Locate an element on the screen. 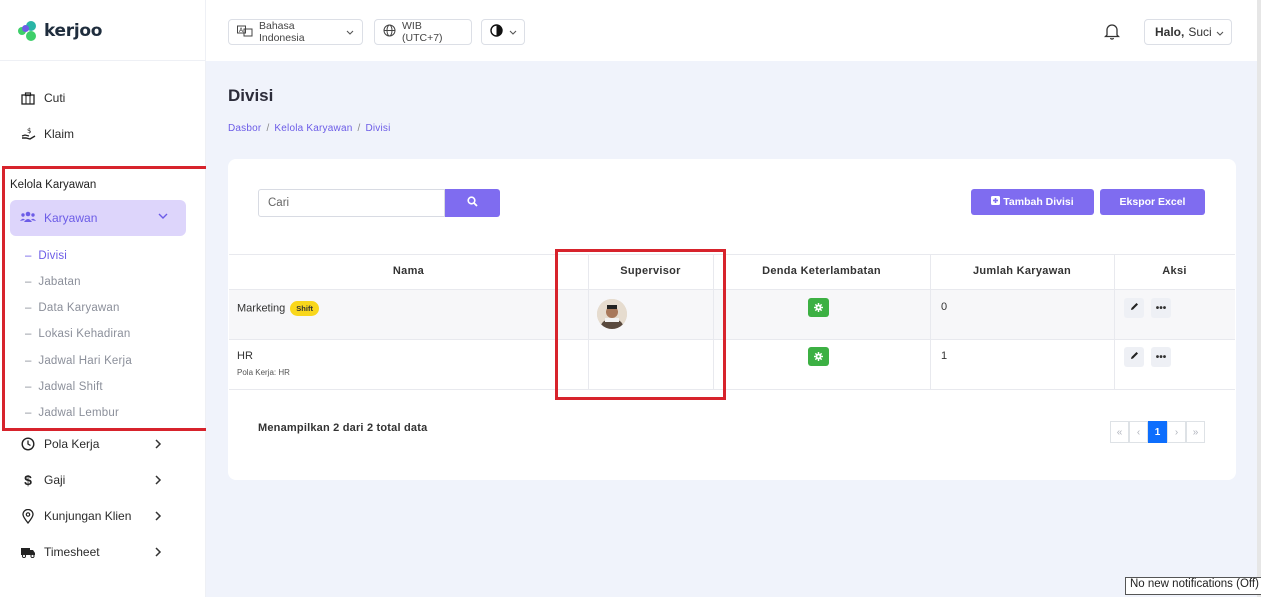 The width and height of the screenshot is (1261, 597). location-pin-icon is located at coordinates (28, 516).